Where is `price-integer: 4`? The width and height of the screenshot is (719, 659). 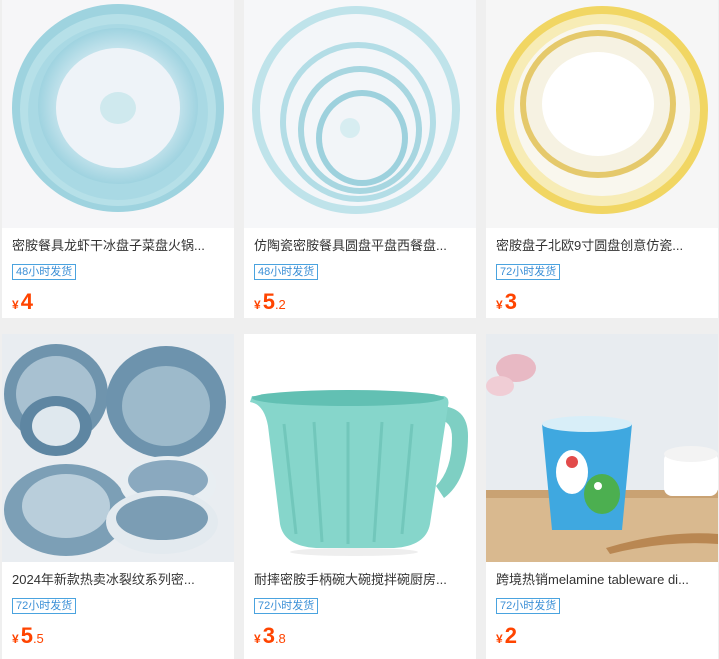
price-integer: 4 is located at coordinates (26, 301).